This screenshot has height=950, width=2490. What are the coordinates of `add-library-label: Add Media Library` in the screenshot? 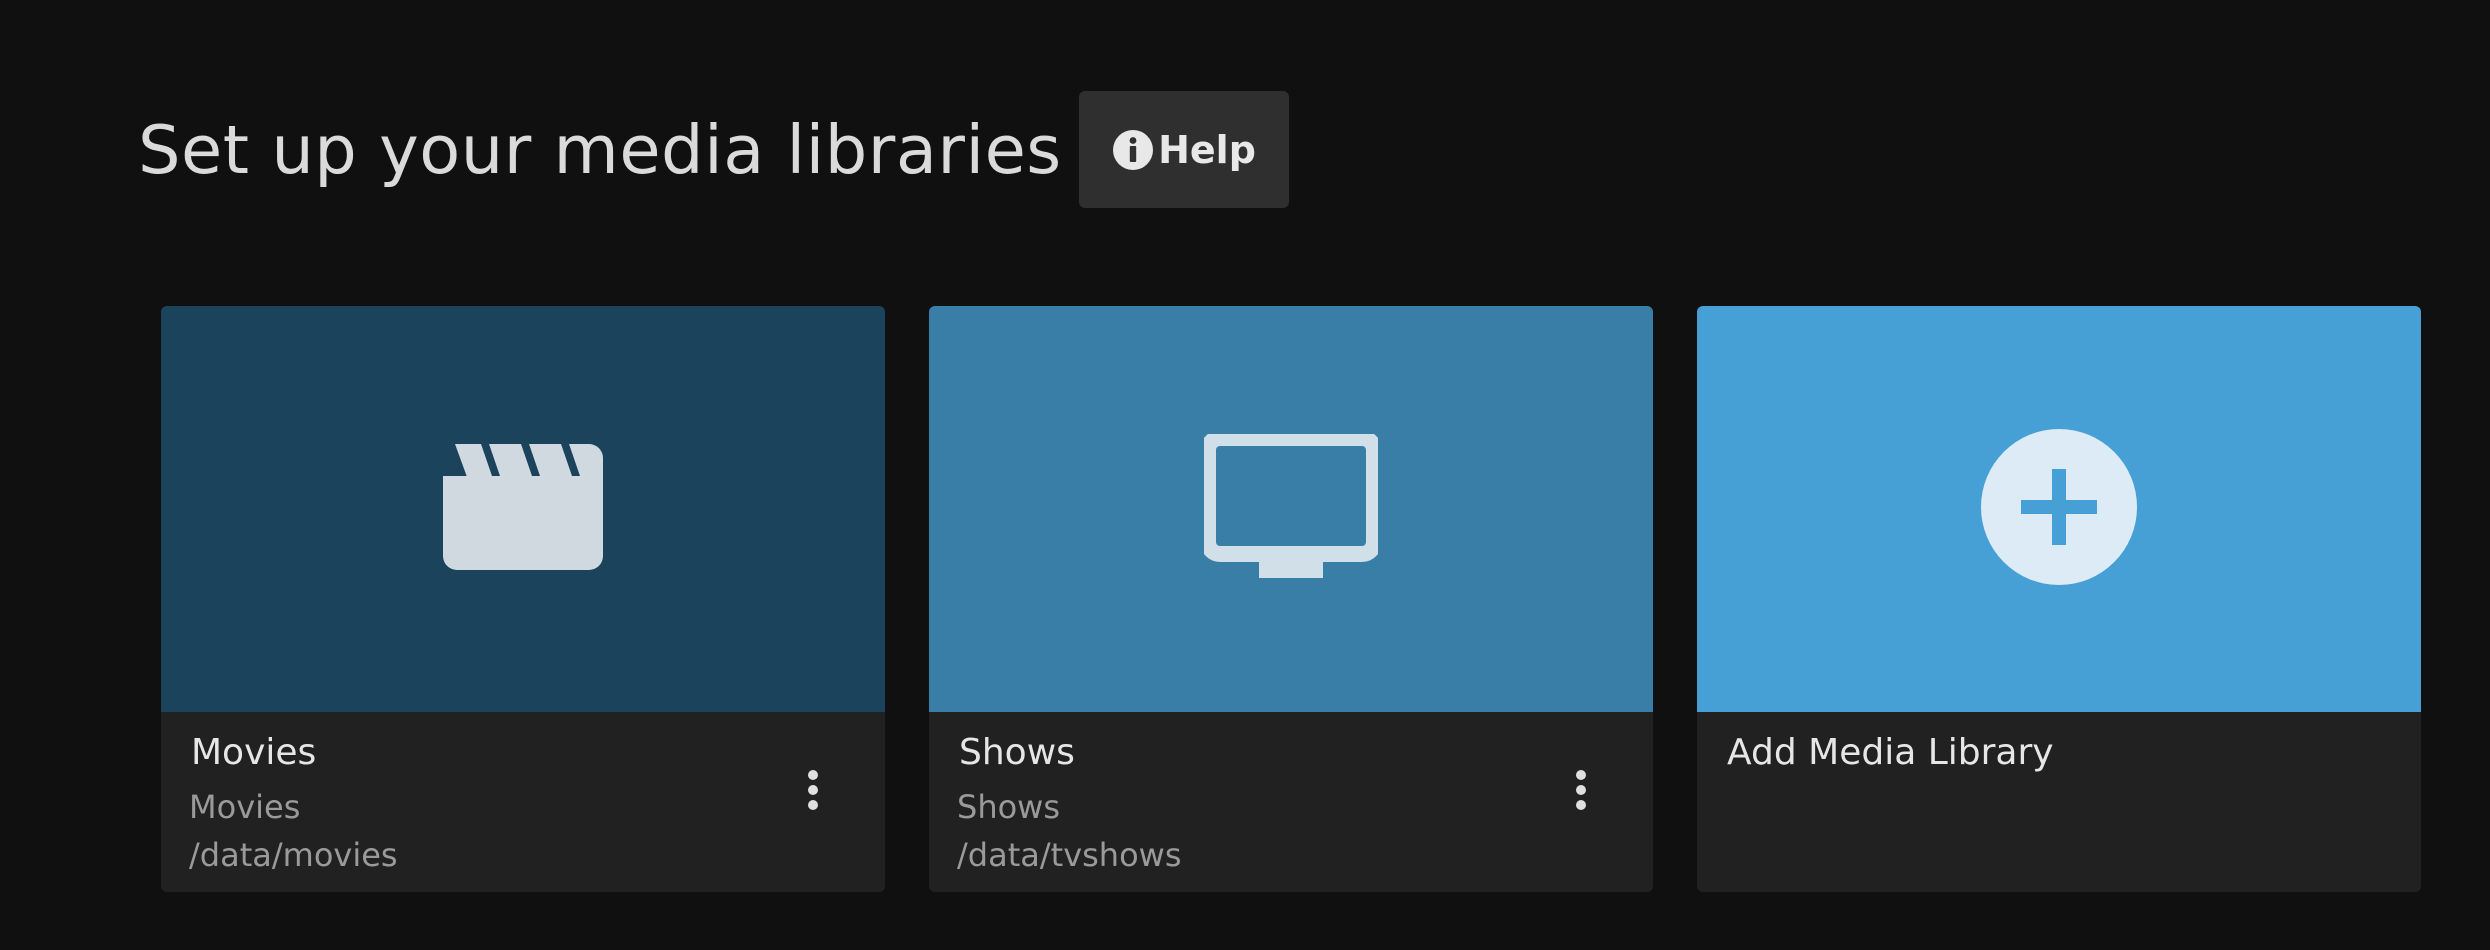 It's located at (1890, 752).